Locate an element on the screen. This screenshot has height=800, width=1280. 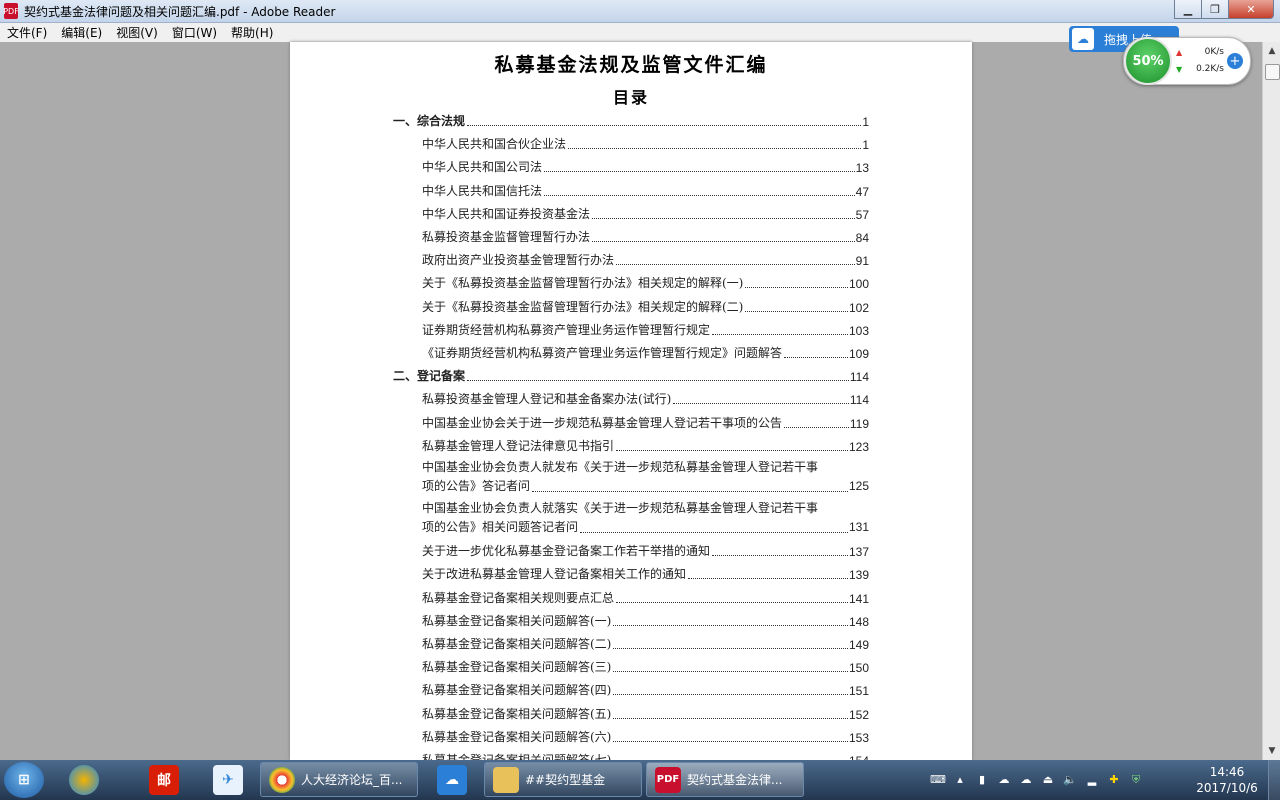
tray-expand-icon: ▴ is located at coordinates (960, 780).